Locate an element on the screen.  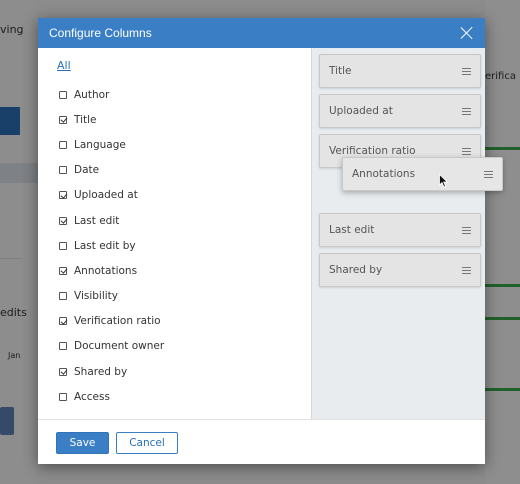
column-option: Language is located at coordinates (111, 144).